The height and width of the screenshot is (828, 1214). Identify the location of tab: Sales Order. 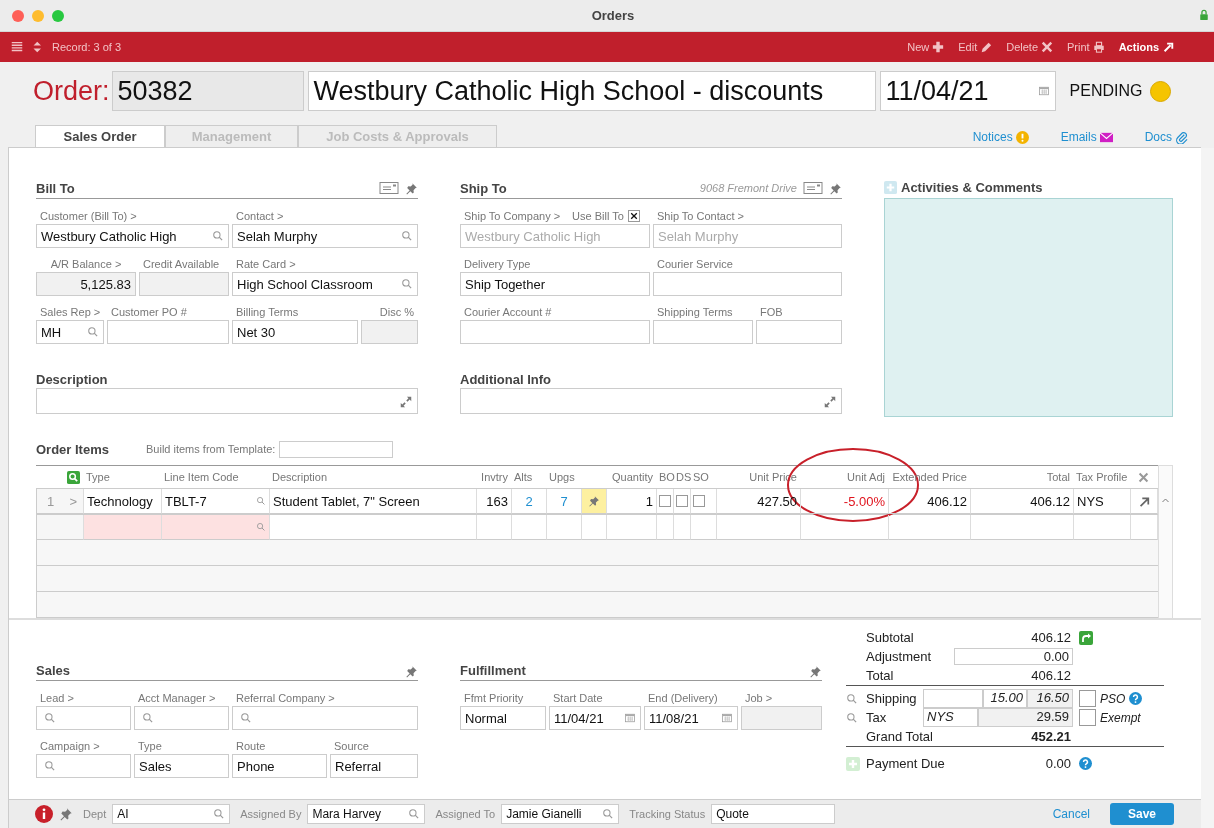
(100, 136).